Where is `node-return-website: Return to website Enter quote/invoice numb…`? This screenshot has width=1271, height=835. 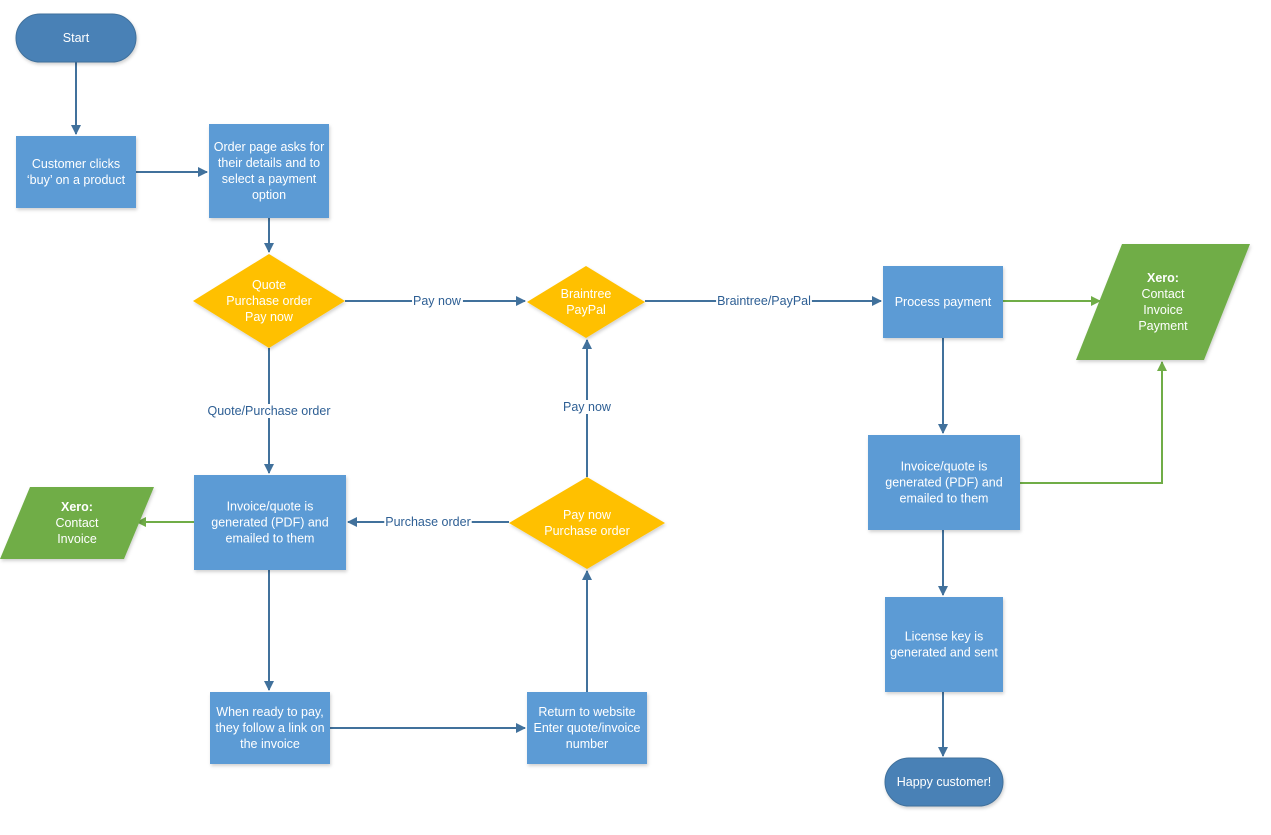
node-return-website: Return to website Enter quote/invoice numb… is located at coordinates (587, 728).